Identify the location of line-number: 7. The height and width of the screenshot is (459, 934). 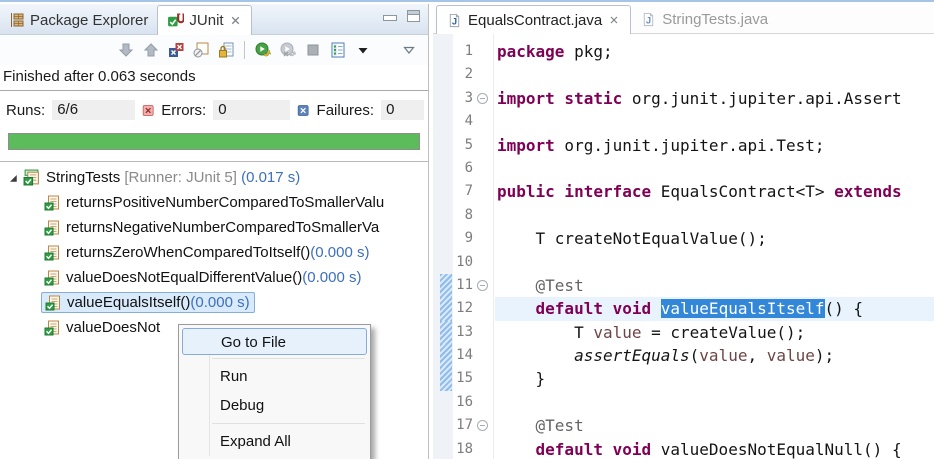
(468, 191).